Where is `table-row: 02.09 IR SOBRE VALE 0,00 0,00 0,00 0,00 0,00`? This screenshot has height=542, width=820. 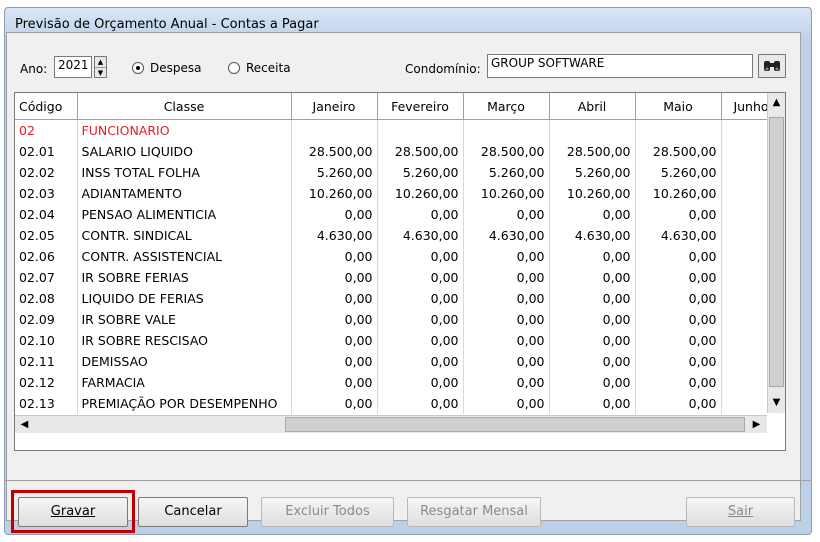
table-row: 02.09 IR SOBRE VALE 0,00 0,00 0,00 0,00 0,00 is located at coordinates (398, 319).